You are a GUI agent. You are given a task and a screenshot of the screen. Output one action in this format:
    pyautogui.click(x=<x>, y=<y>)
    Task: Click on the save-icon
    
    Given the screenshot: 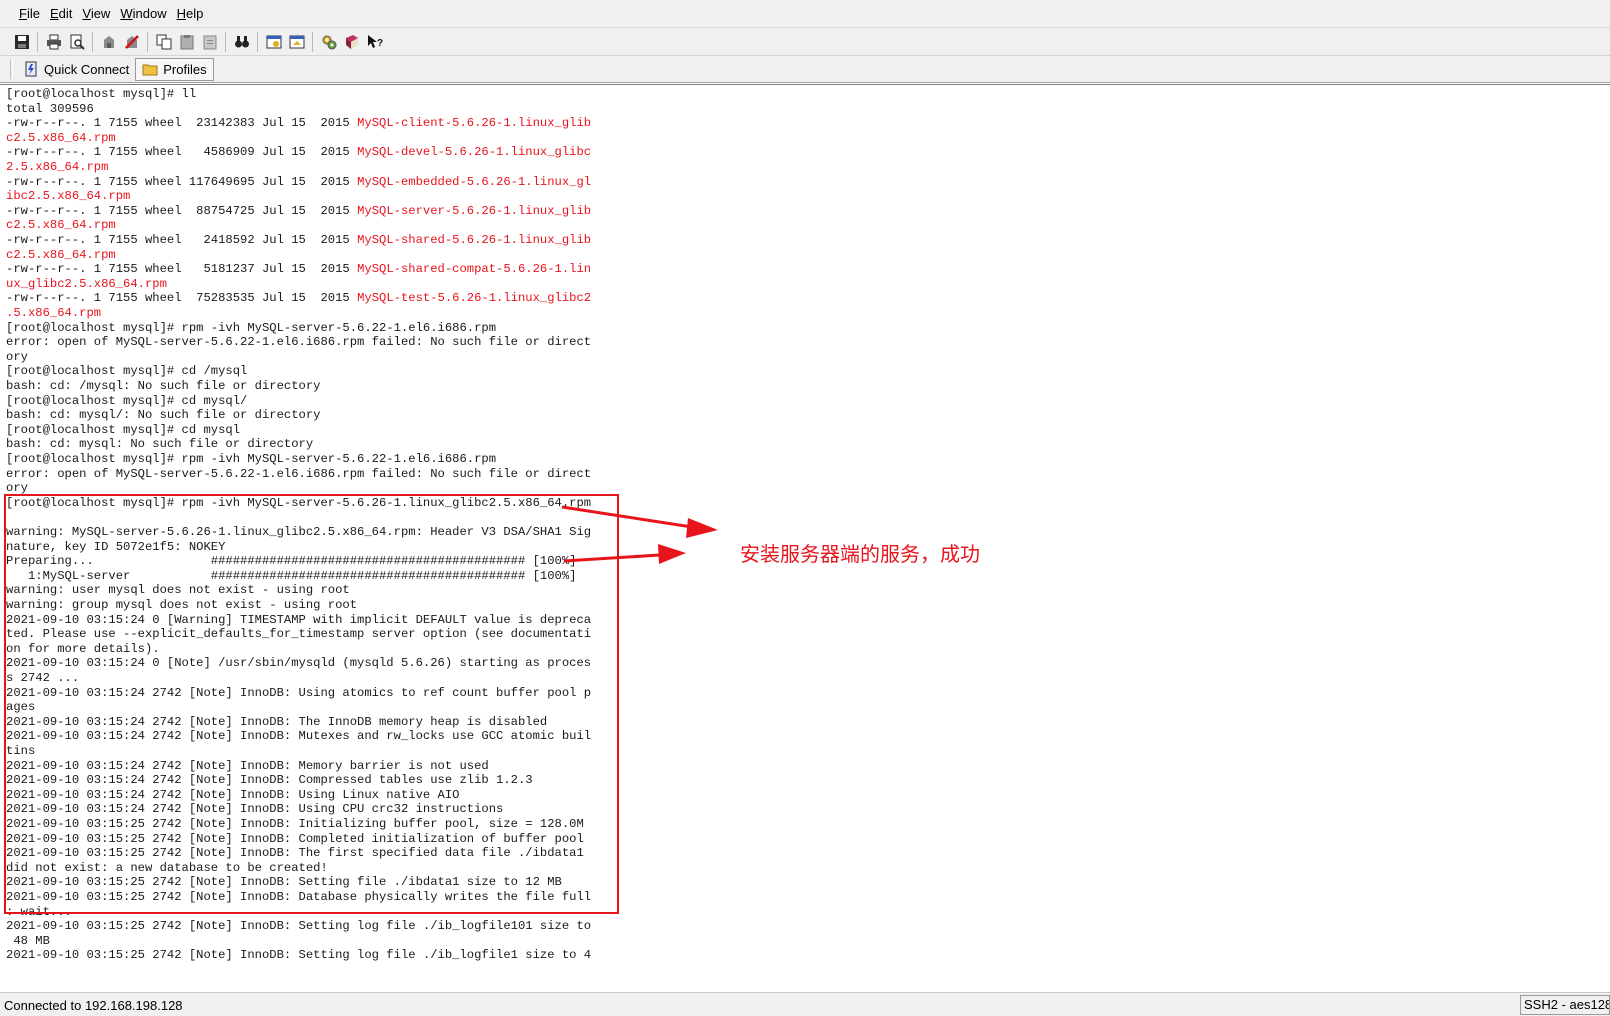 What is the action you would take?
    pyautogui.click(x=21, y=41)
    